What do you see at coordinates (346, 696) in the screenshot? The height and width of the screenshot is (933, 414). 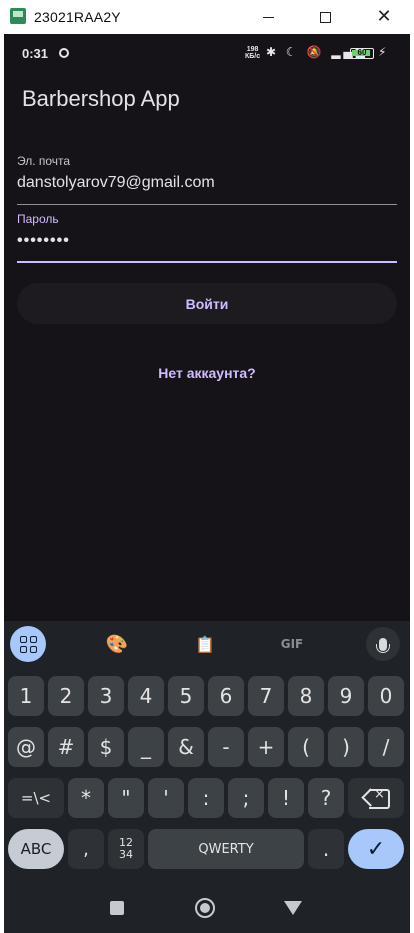 I see `key-9: 9` at bounding box center [346, 696].